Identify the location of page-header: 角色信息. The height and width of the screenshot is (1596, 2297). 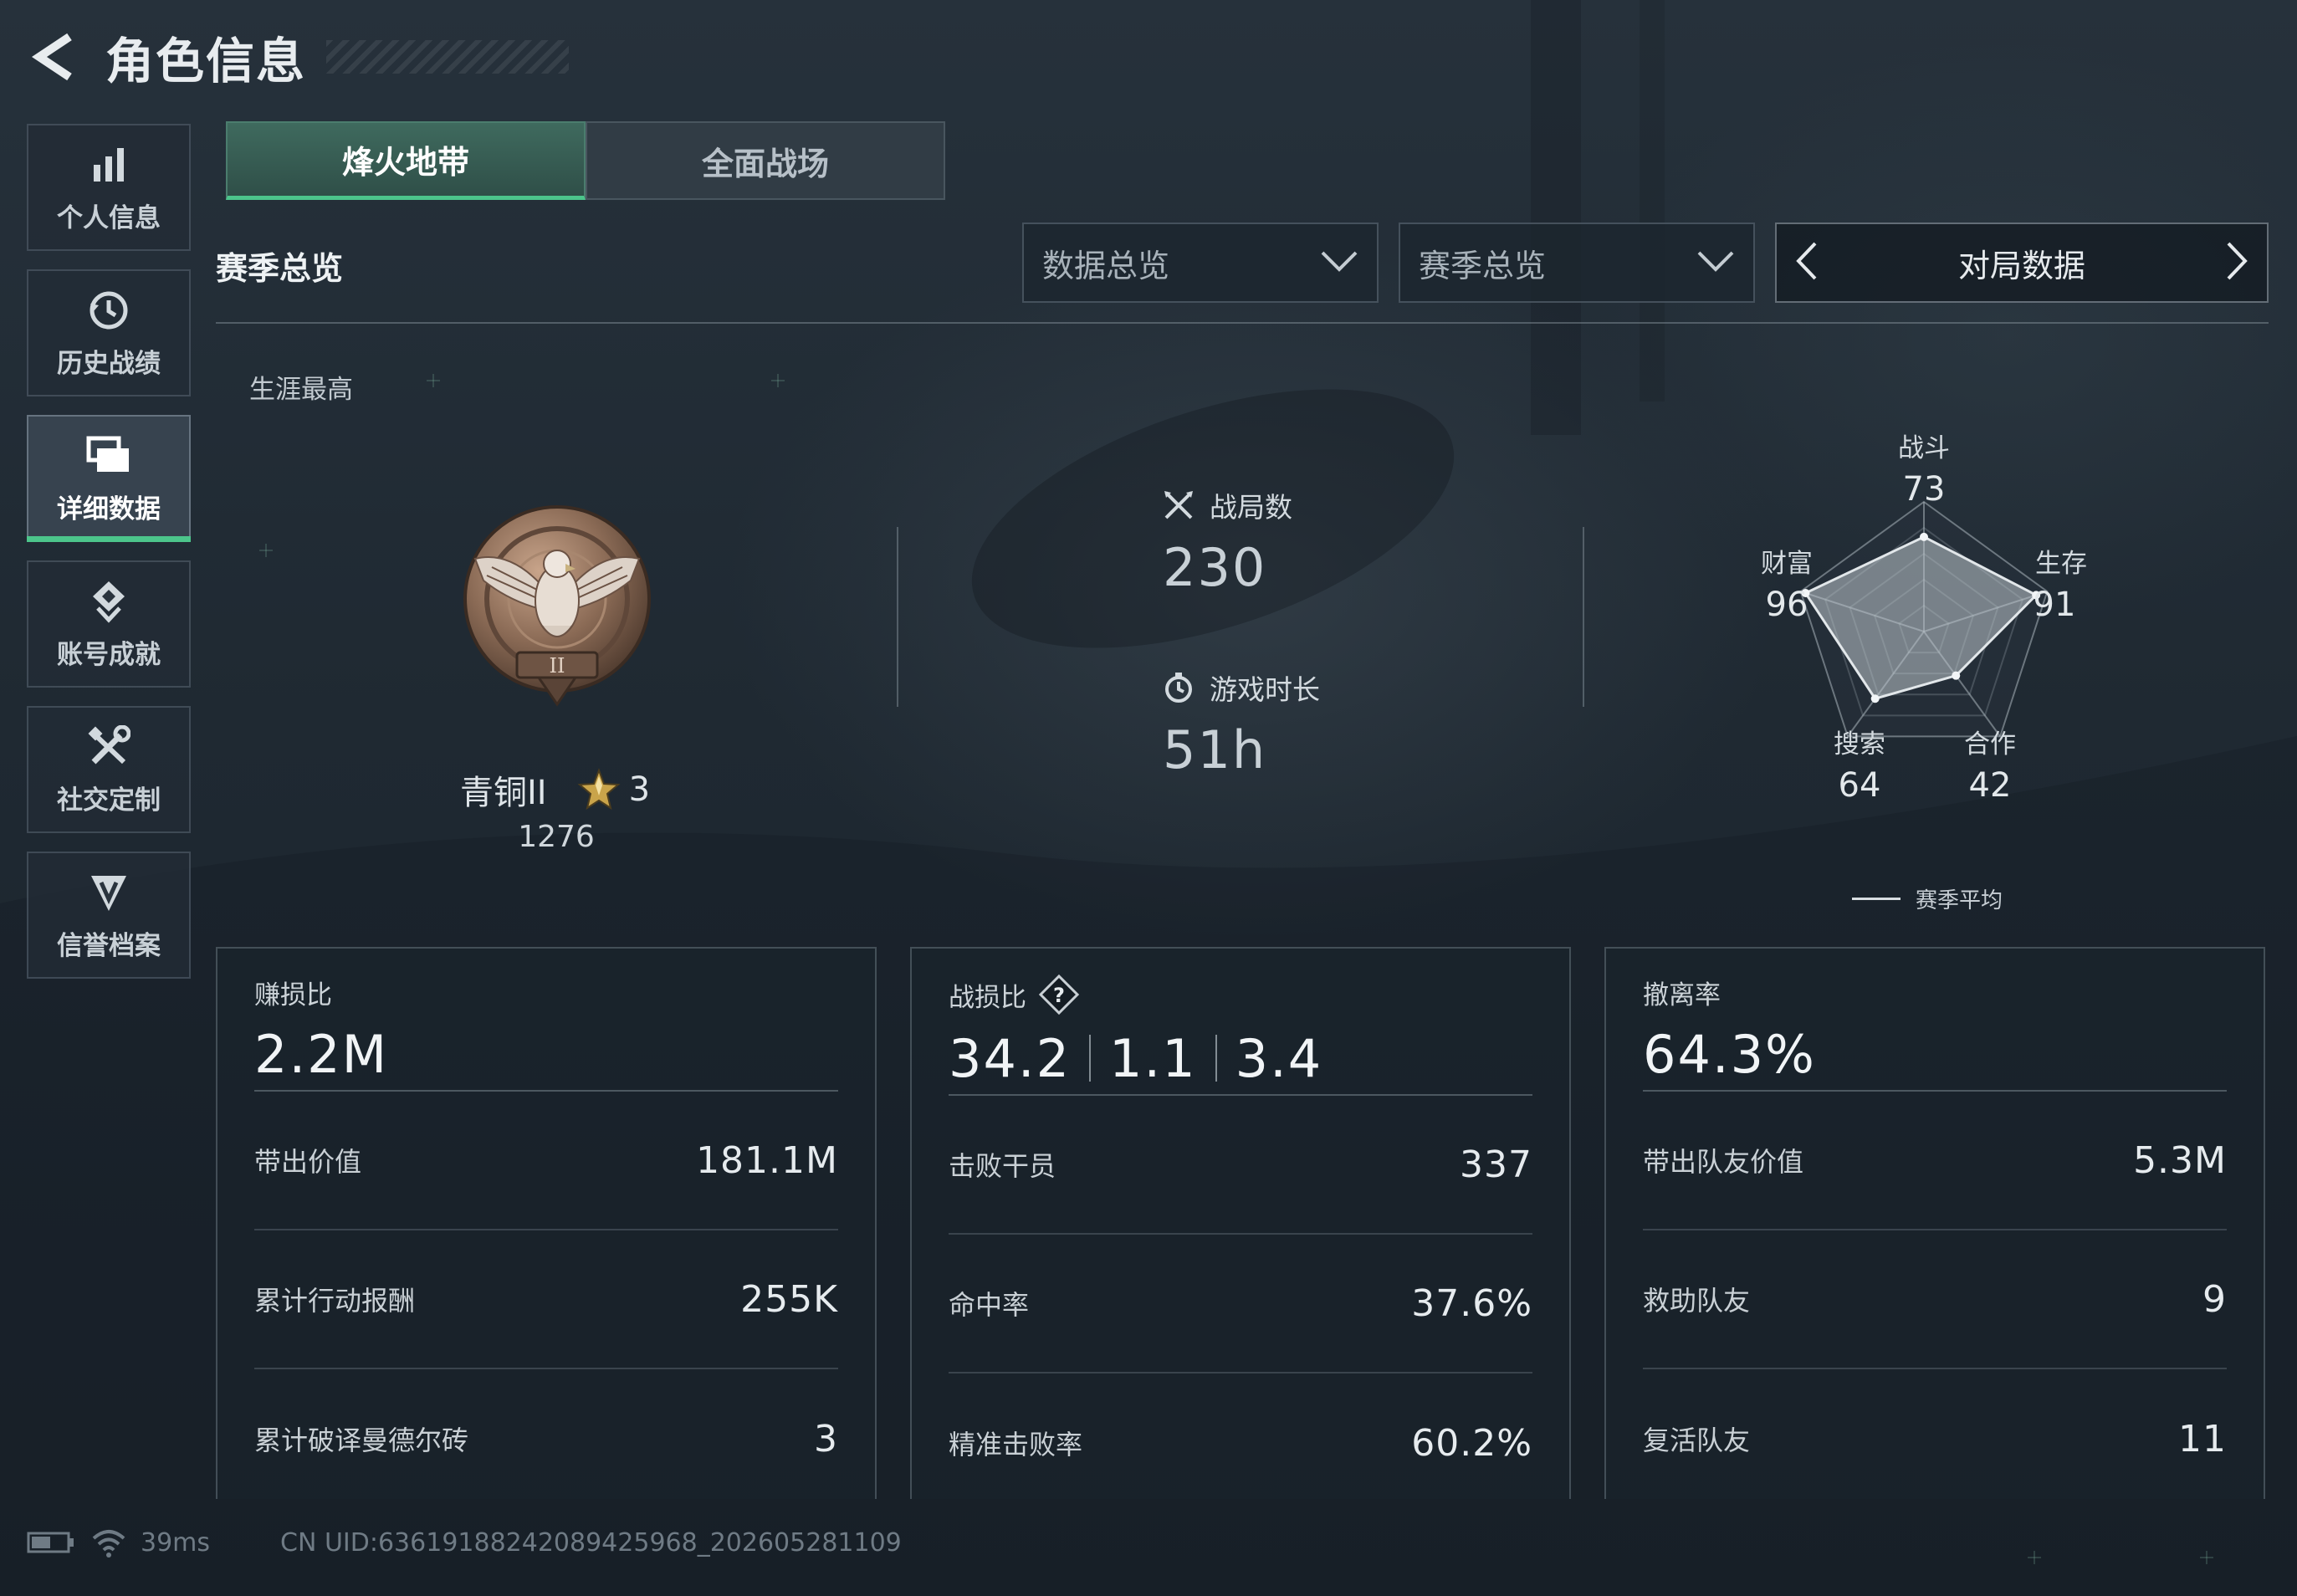
(297, 57).